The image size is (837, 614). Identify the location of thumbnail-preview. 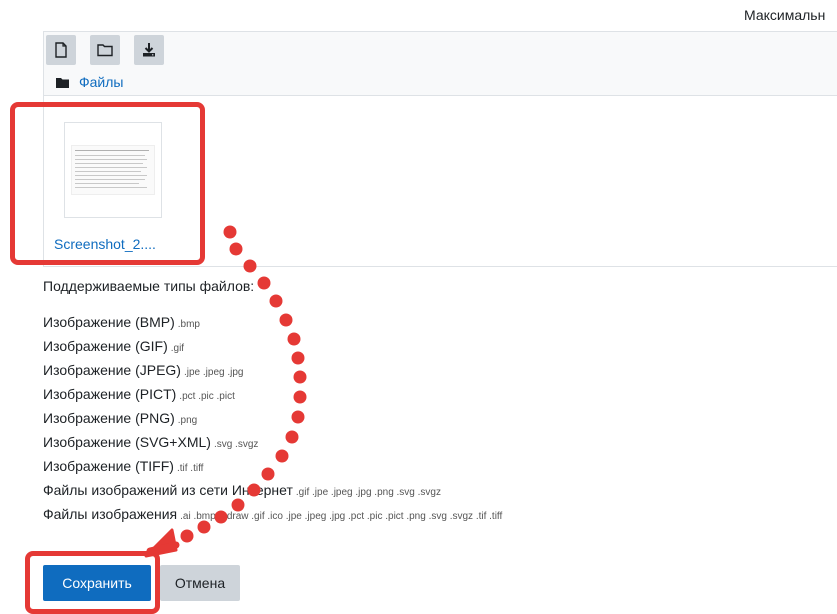
(113, 170).